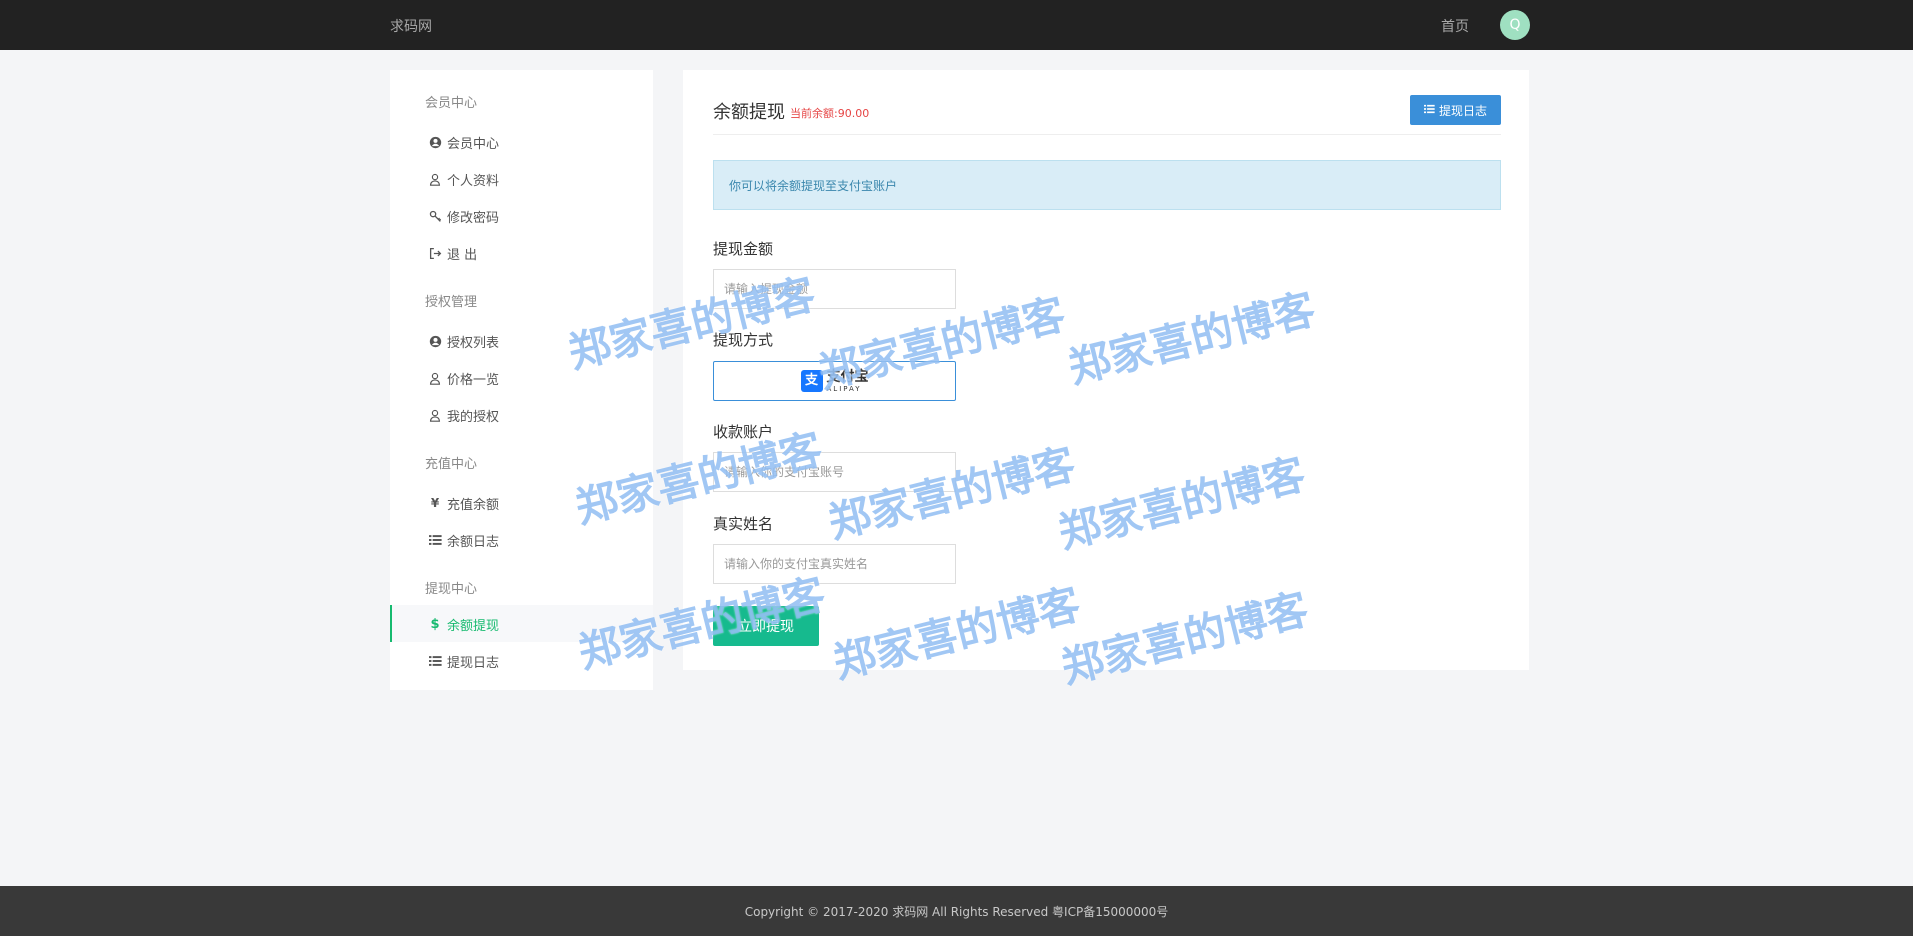  What do you see at coordinates (473, 626) in the screenshot?
I see `sidebar-item-label: 余额提现` at bounding box center [473, 626].